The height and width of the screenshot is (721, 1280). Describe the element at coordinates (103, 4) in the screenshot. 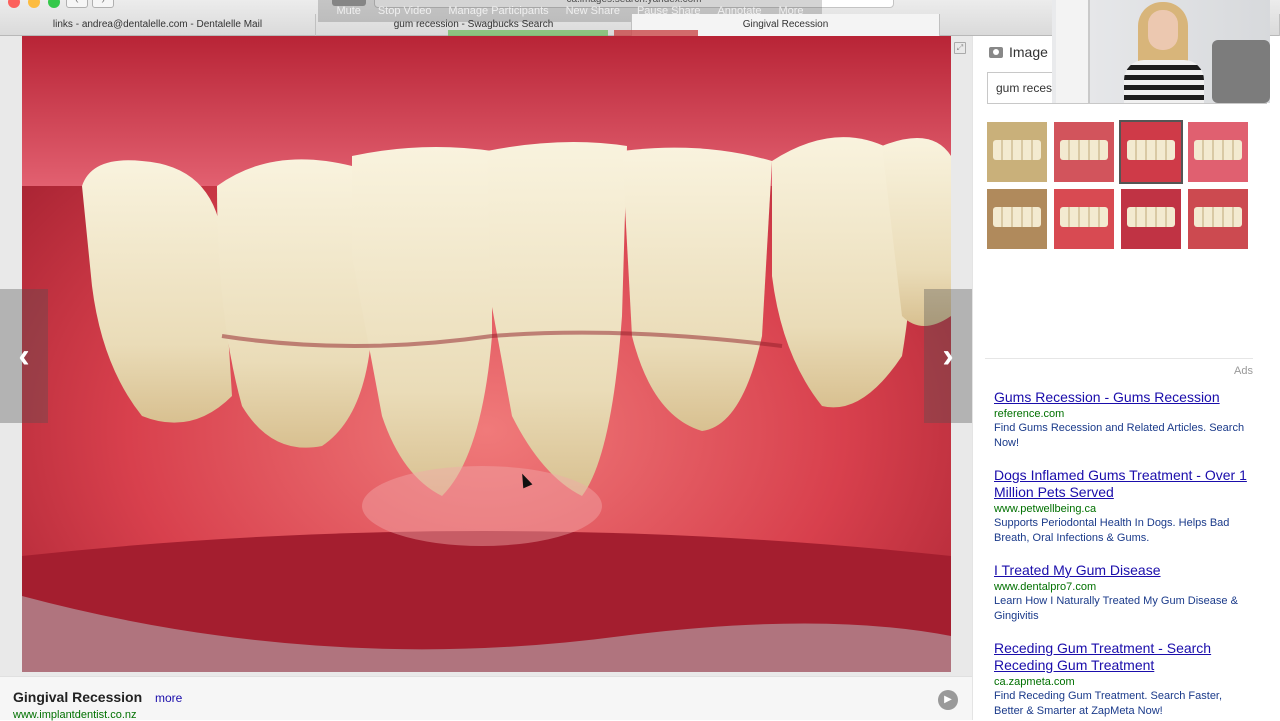

I see `forward-arrow-icon: ›` at that location.